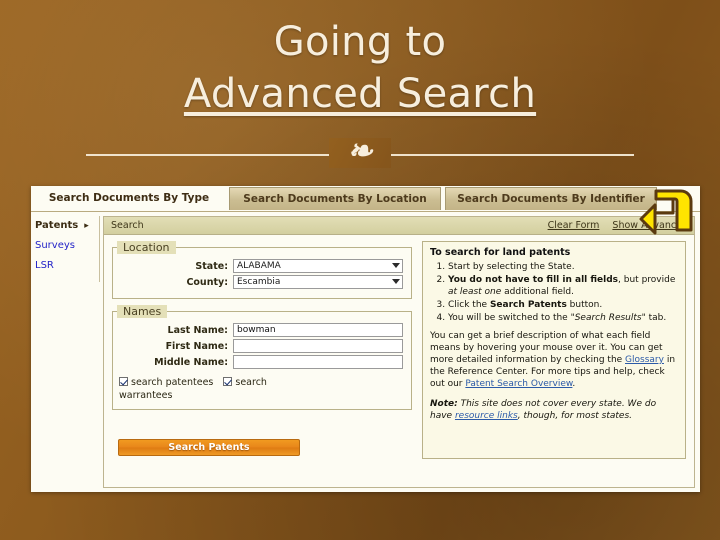 The width and height of the screenshot is (720, 540). Describe the element at coordinates (209, 447) in the screenshot. I see `search-patents-button: Search Patents` at that location.